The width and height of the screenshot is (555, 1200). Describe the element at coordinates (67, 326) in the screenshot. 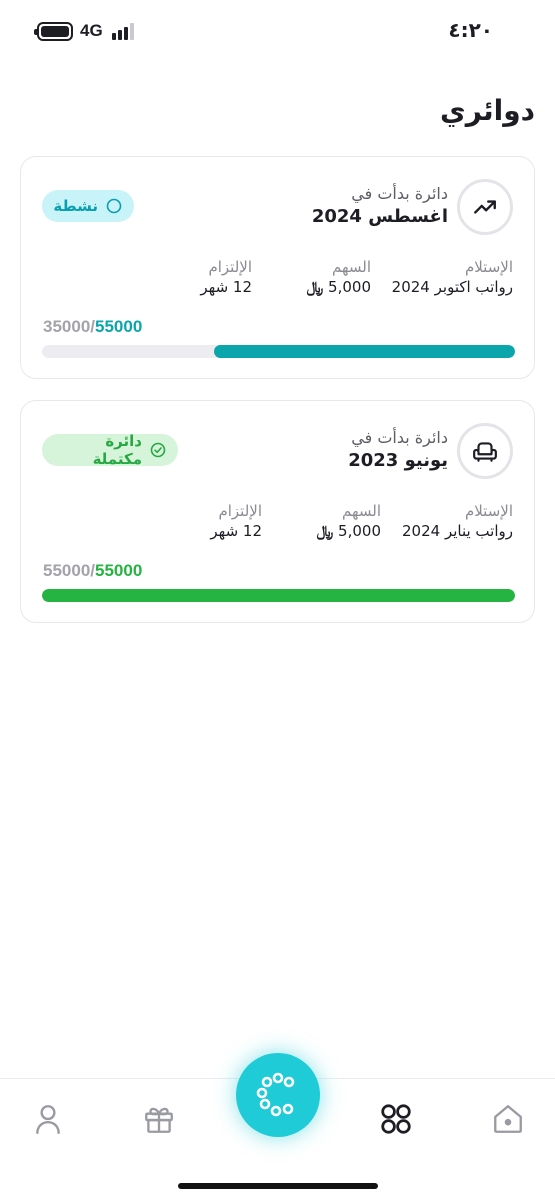

I see `paid-amount: 35000` at that location.